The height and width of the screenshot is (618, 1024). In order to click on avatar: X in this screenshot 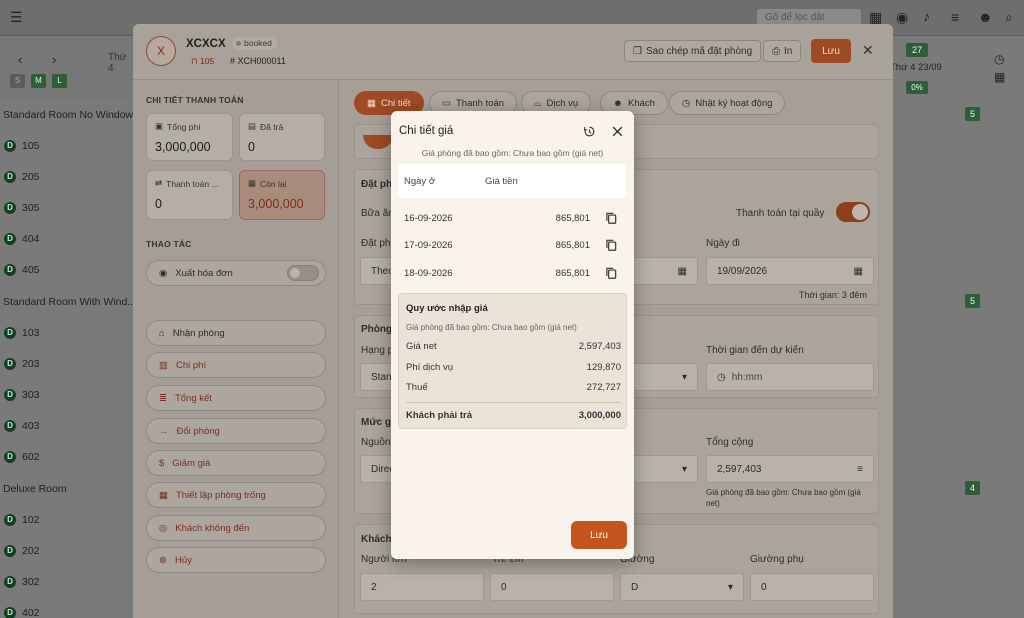, I will do `click(161, 51)`.